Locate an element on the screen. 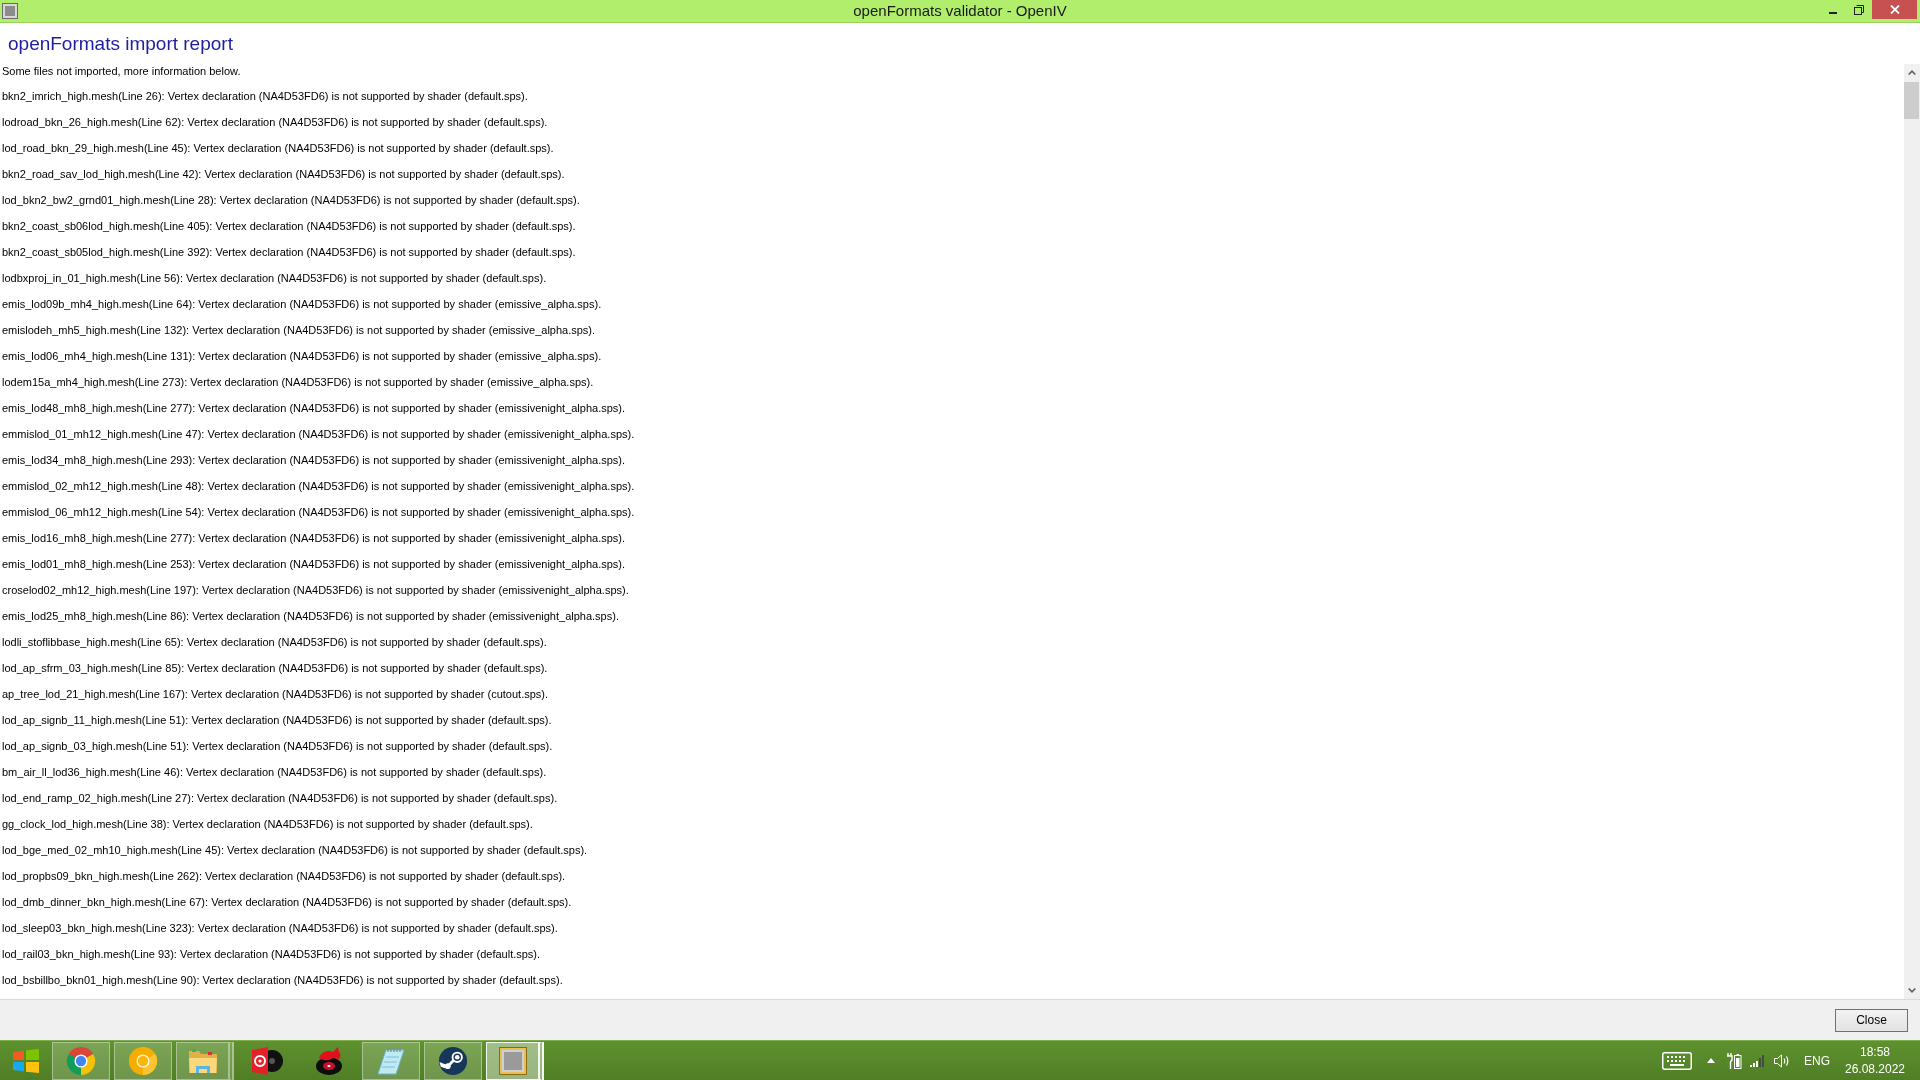 This screenshot has width=1920, height=1080. log-message: bkn2_road_sav_lod_high.mesh(Line 42): Vertex declaration (NA4D53FD6) is not supported by shader (default.sps). is located at coordinates (283, 174).